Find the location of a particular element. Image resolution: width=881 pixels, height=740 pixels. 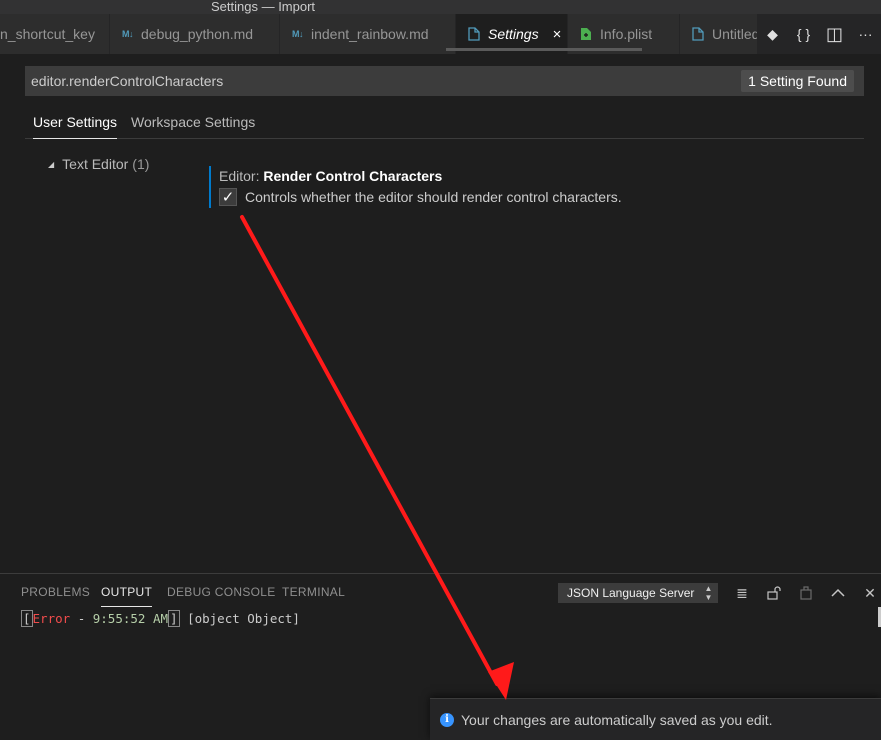

select-arrows-icon: ▲▼ is located at coordinates (708, 593).